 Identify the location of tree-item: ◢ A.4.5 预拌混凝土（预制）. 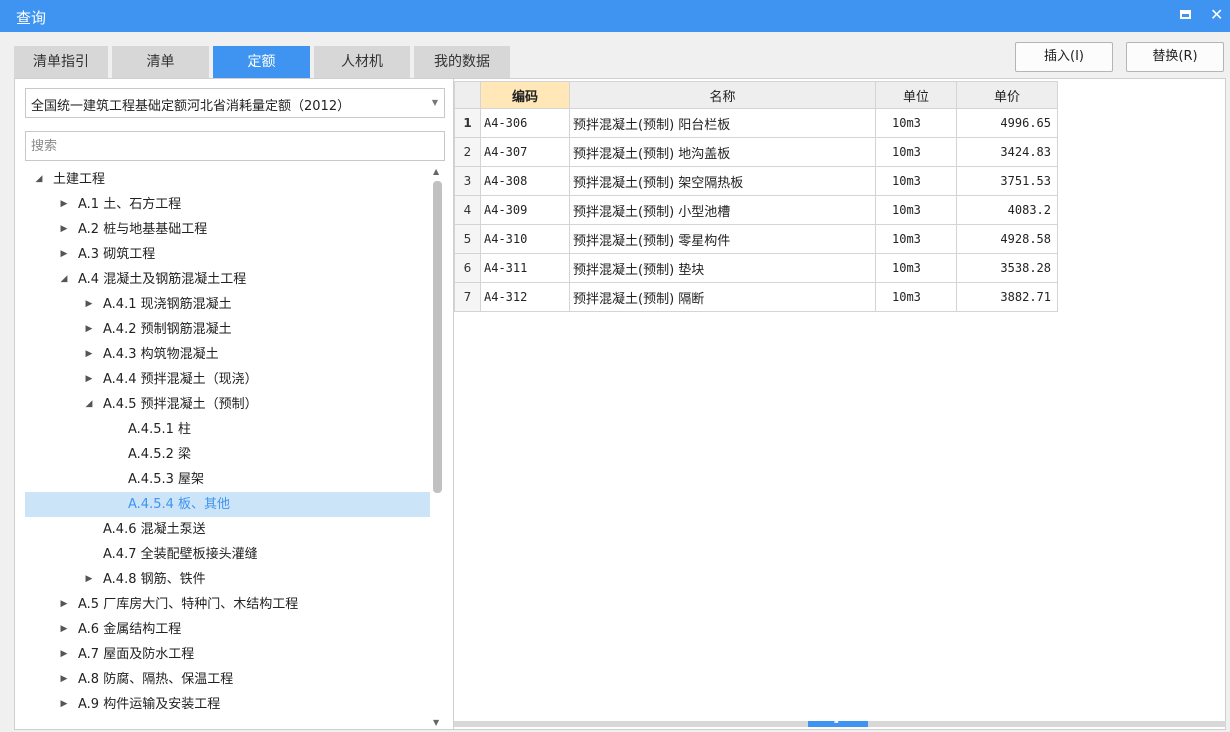
(227, 404).